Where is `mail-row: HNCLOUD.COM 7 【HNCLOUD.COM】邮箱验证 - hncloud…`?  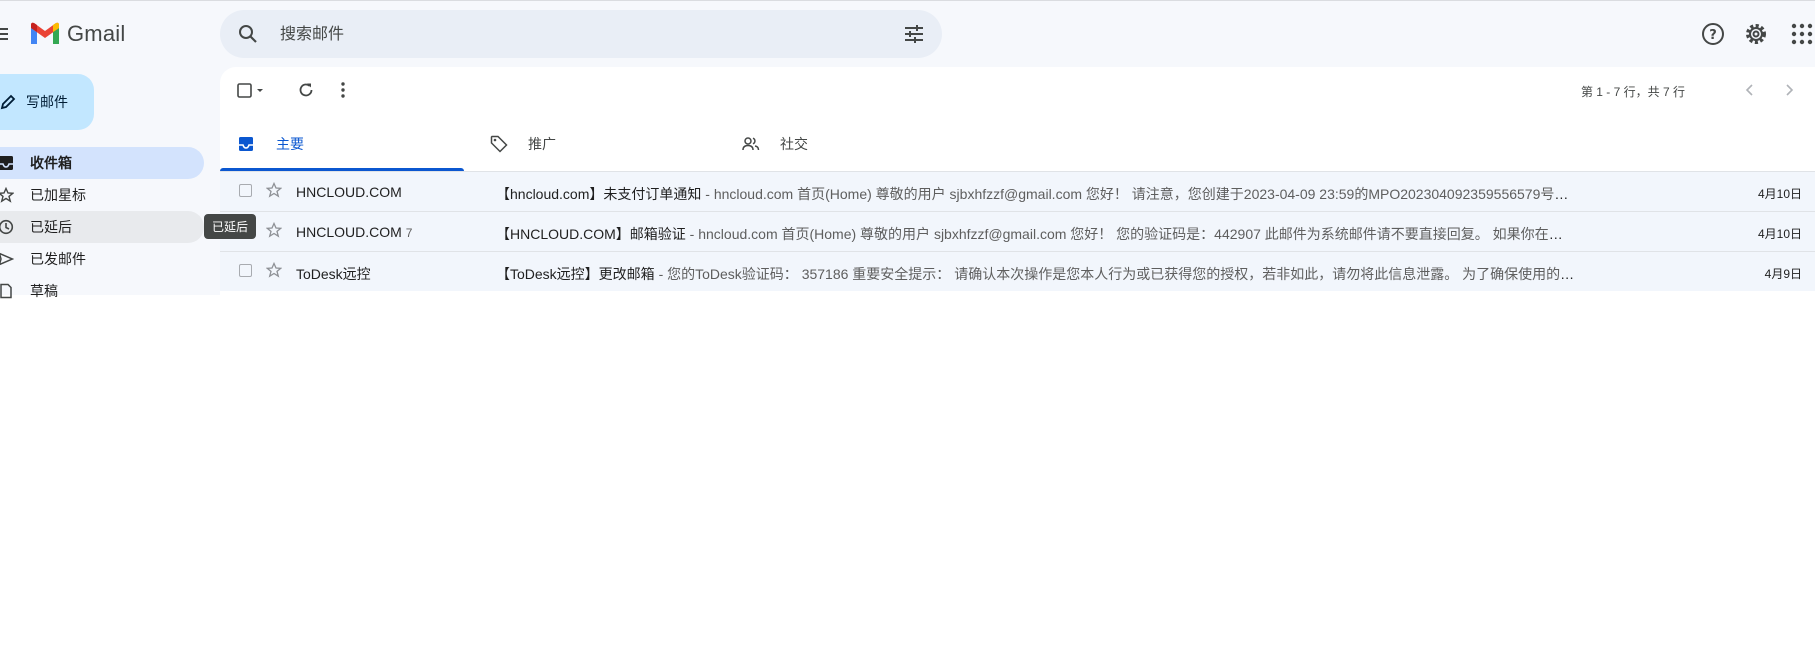
mail-row: HNCLOUD.COM 7 【HNCLOUD.COM】邮箱验证 - hncloud… is located at coordinates (1017, 231).